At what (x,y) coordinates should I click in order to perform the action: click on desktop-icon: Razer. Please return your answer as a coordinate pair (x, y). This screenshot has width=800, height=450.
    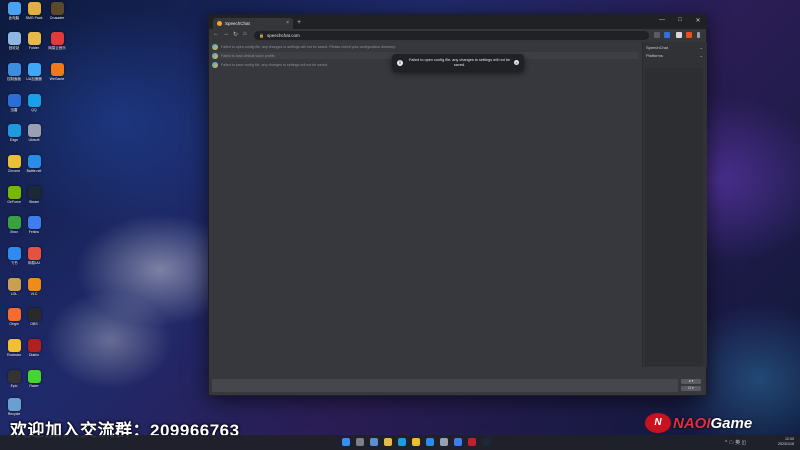
    Looking at the image, I should click on (34, 379).